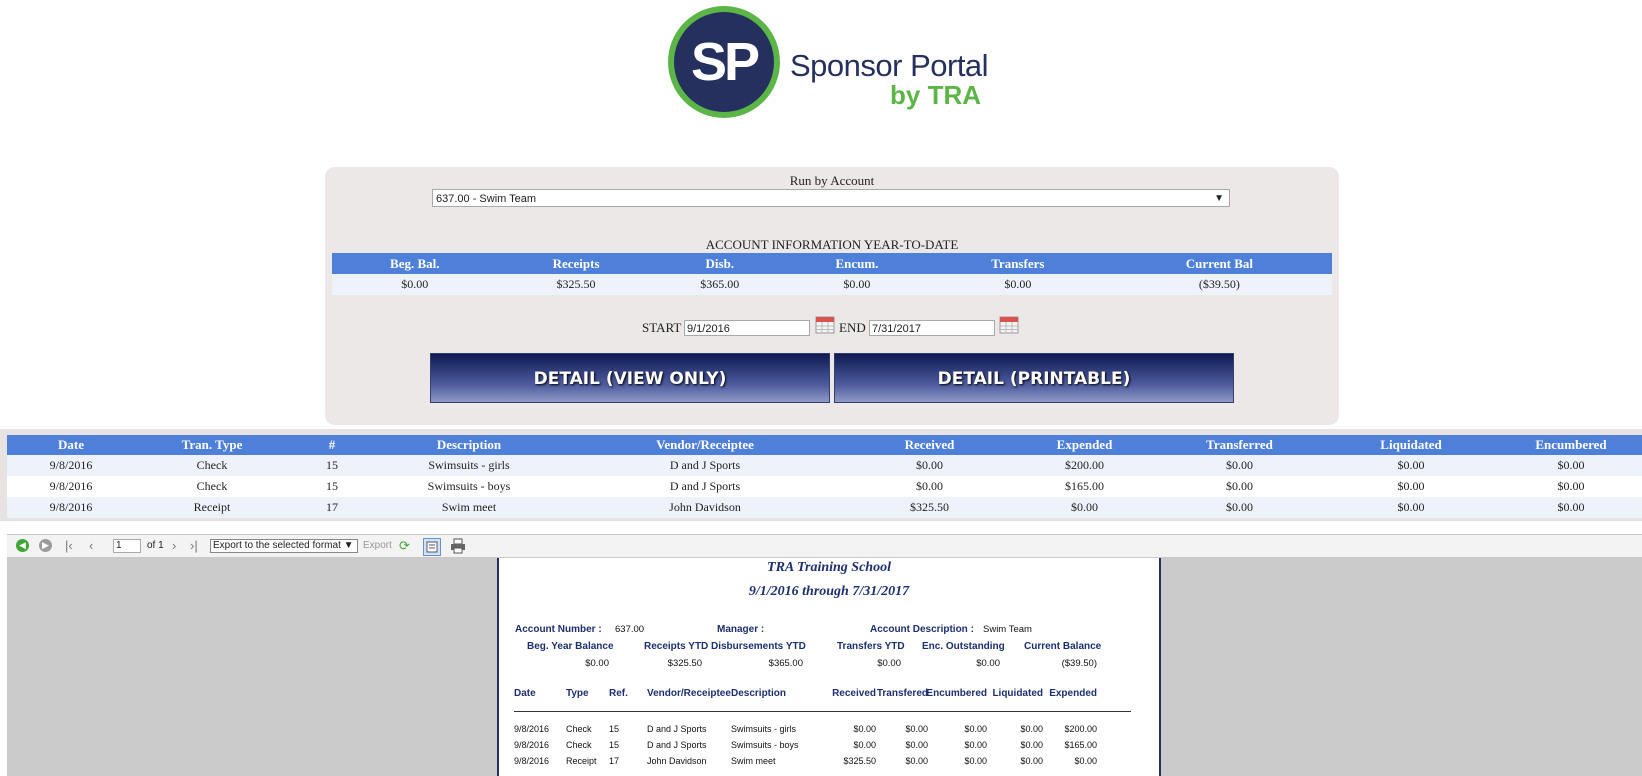 This screenshot has height=776, width=1642. What do you see at coordinates (570, 646) in the screenshot?
I see `balance-header: Beg. Year Balance` at bounding box center [570, 646].